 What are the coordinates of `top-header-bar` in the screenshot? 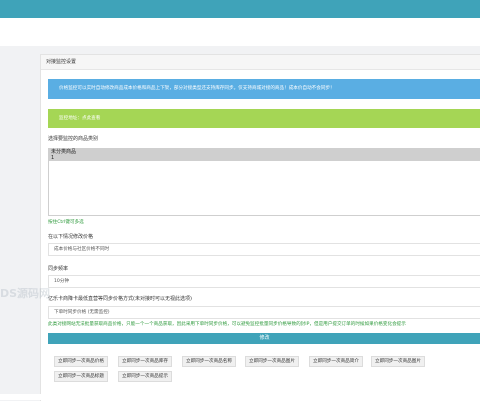 It's located at (240, 9).